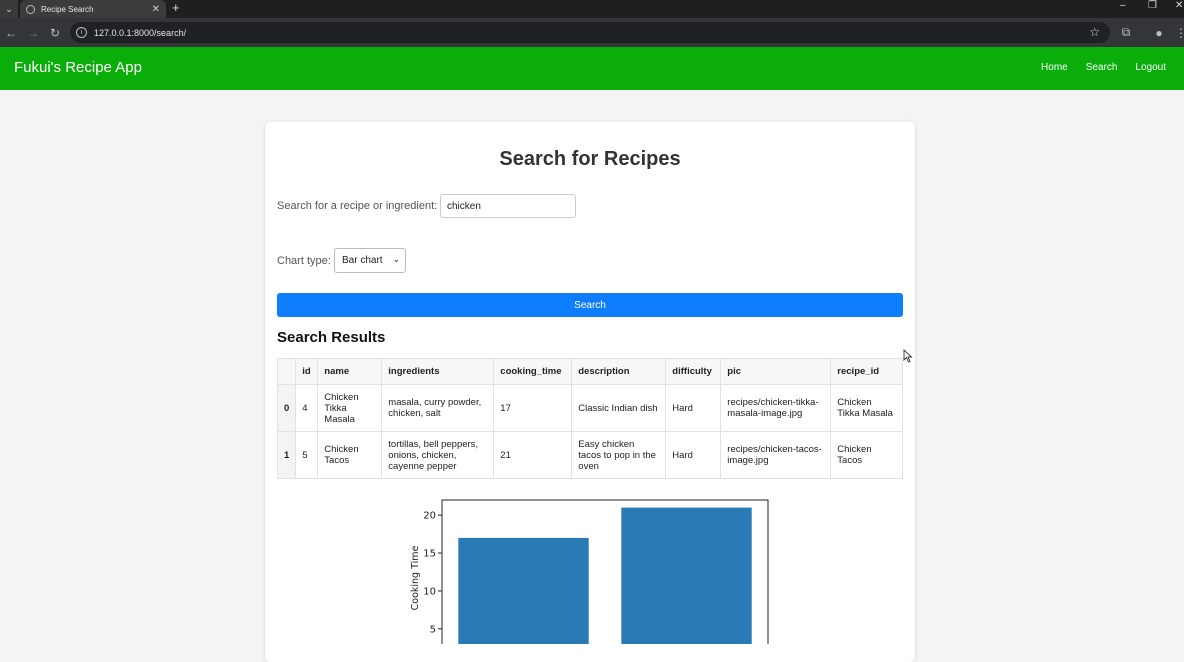 The height and width of the screenshot is (662, 1184). Describe the element at coordinates (1150, 67) in the screenshot. I see `nav-logout-link: Logout` at that location.